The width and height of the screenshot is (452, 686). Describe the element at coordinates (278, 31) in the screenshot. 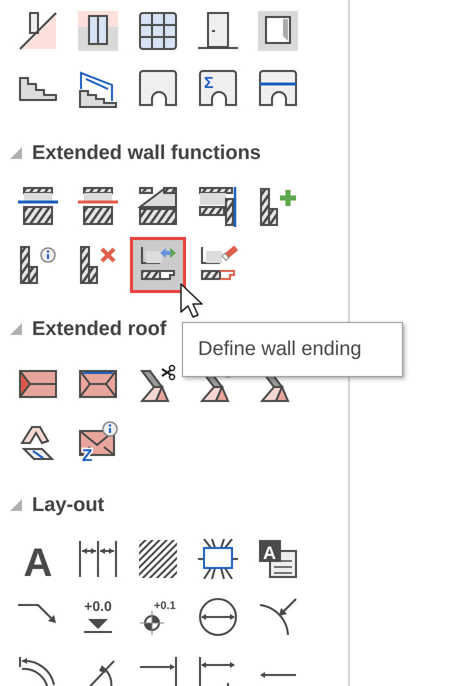

I see `niche-icon` at that location.